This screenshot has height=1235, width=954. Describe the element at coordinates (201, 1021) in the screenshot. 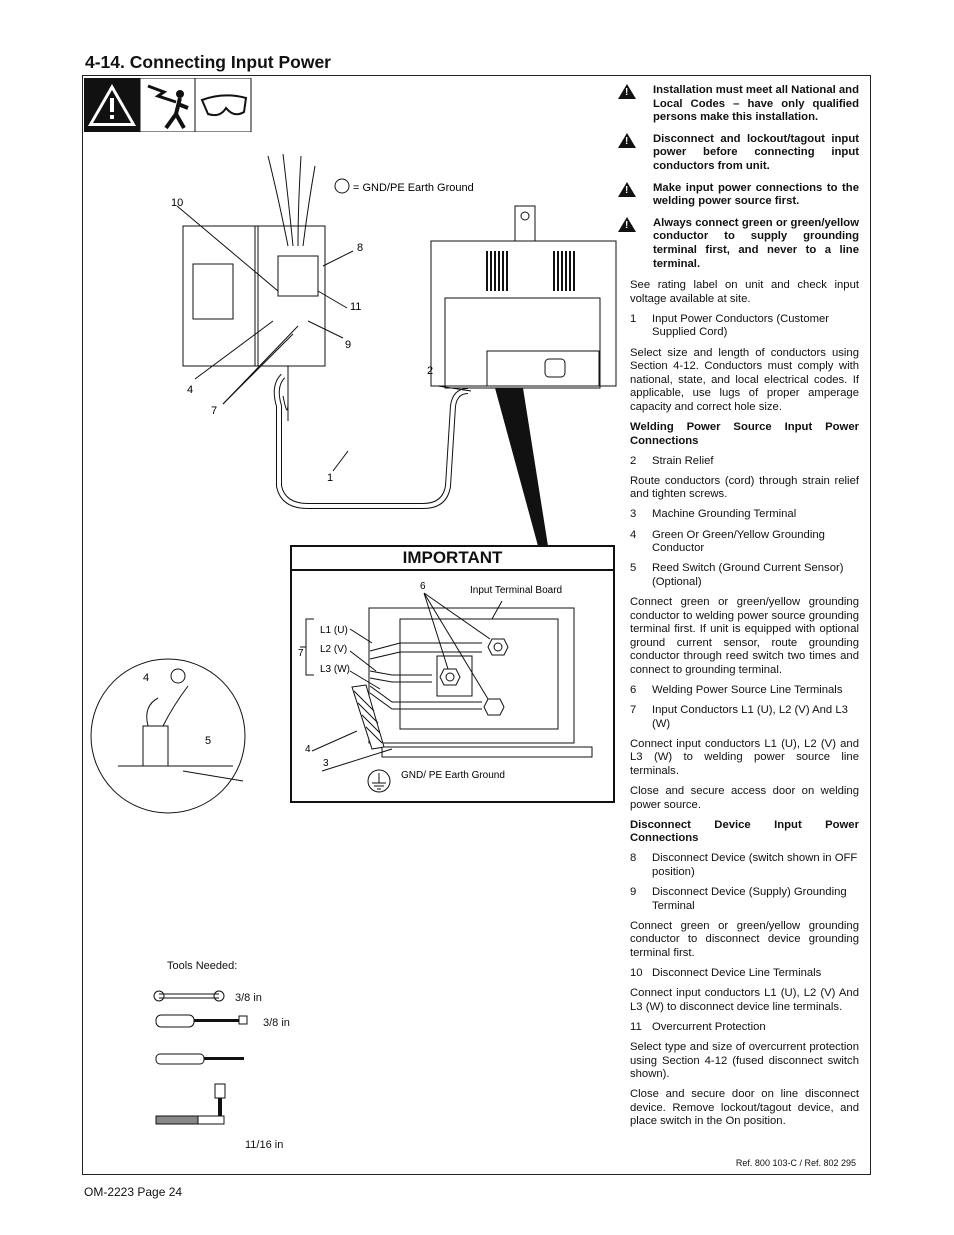

I see `nut-driver-icon` at that location.